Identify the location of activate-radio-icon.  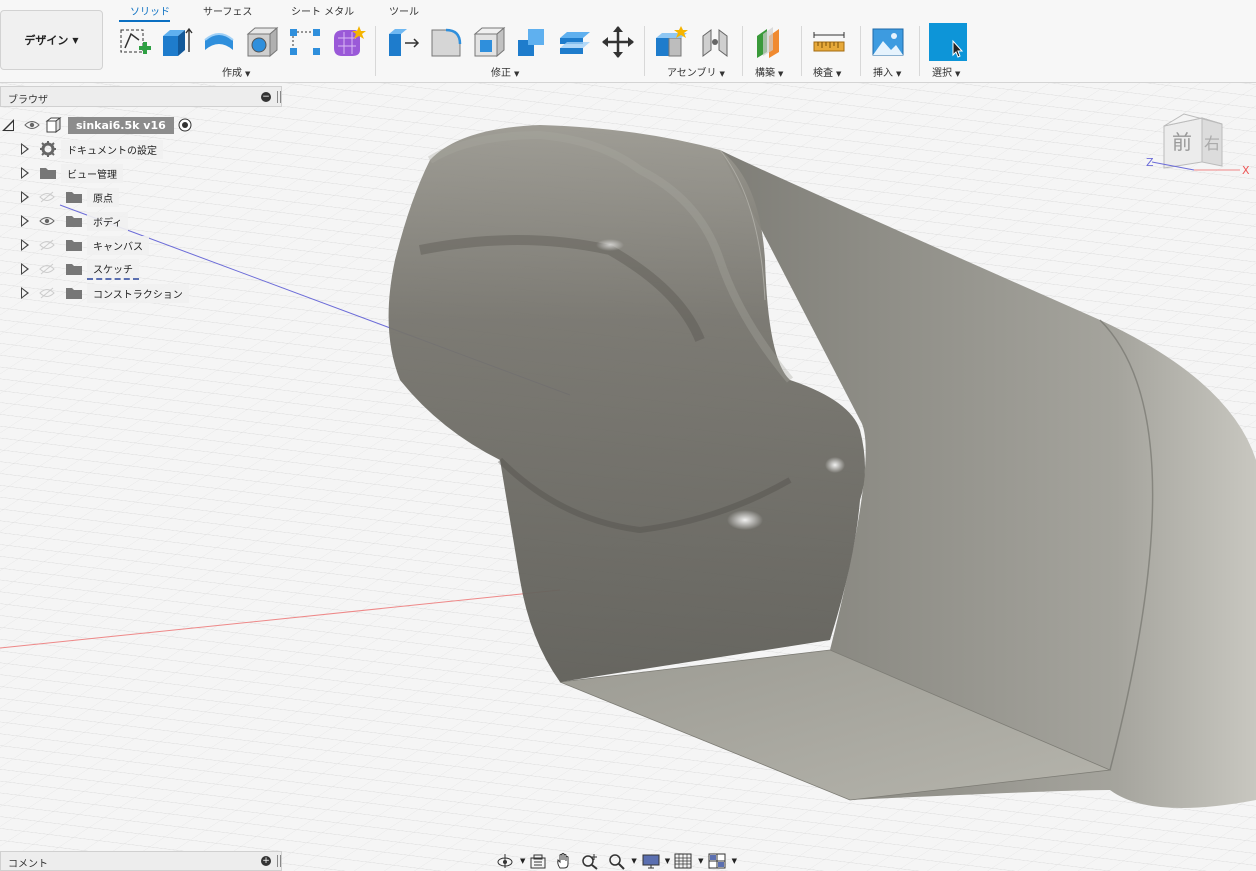
(185, 125).